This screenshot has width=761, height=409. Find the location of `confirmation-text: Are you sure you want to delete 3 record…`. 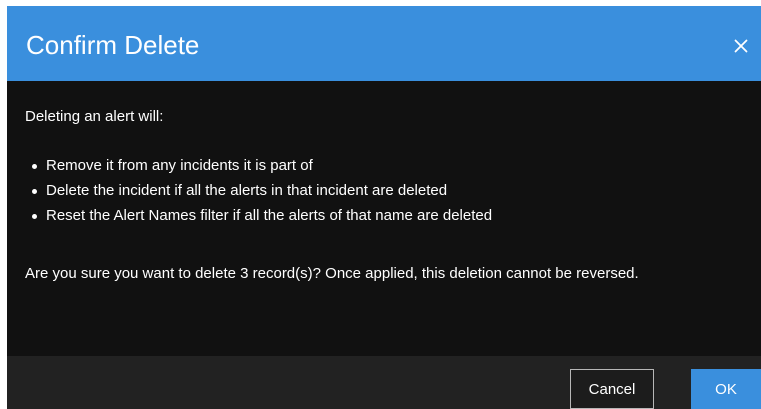

confirmation-text: Are you sure you want to delete 3 record… is located at coordinates (332, 273).